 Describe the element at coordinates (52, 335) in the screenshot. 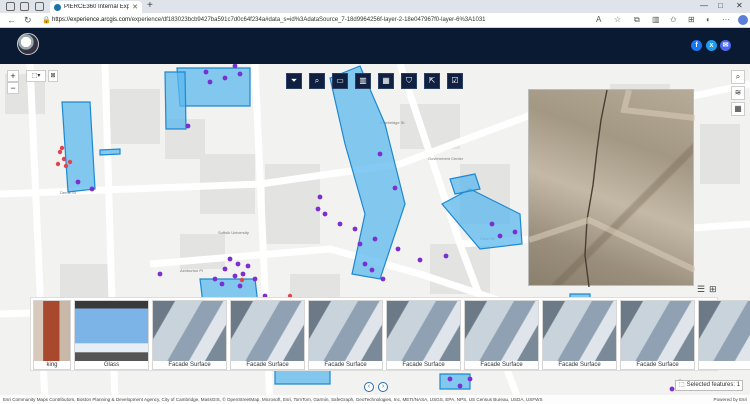

I see `gallery-card: king` at that location.